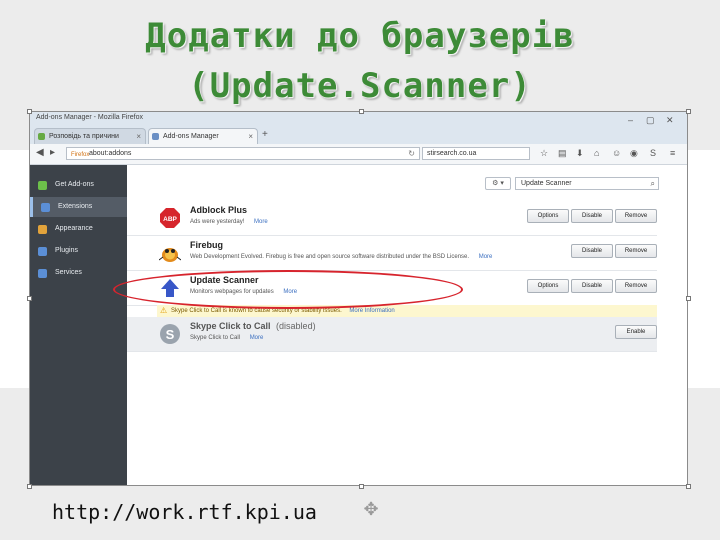 The image size is (720, 540). What do you see at coordinates (653, 153) in the screenshot?
I see `s-icon: S` at bounding box center [653, 153].